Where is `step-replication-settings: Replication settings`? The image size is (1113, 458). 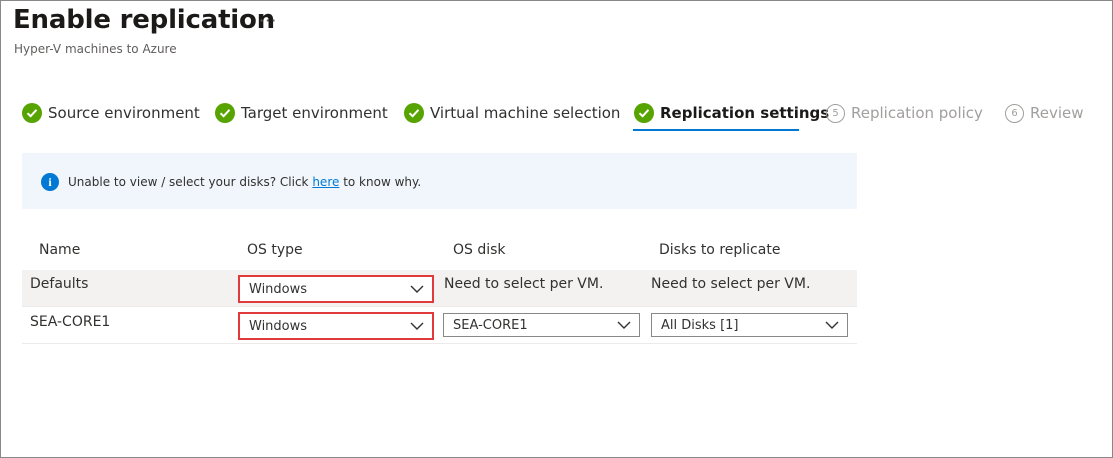 step-replication-settings: Replication settings is located at coordinates (731, 113).